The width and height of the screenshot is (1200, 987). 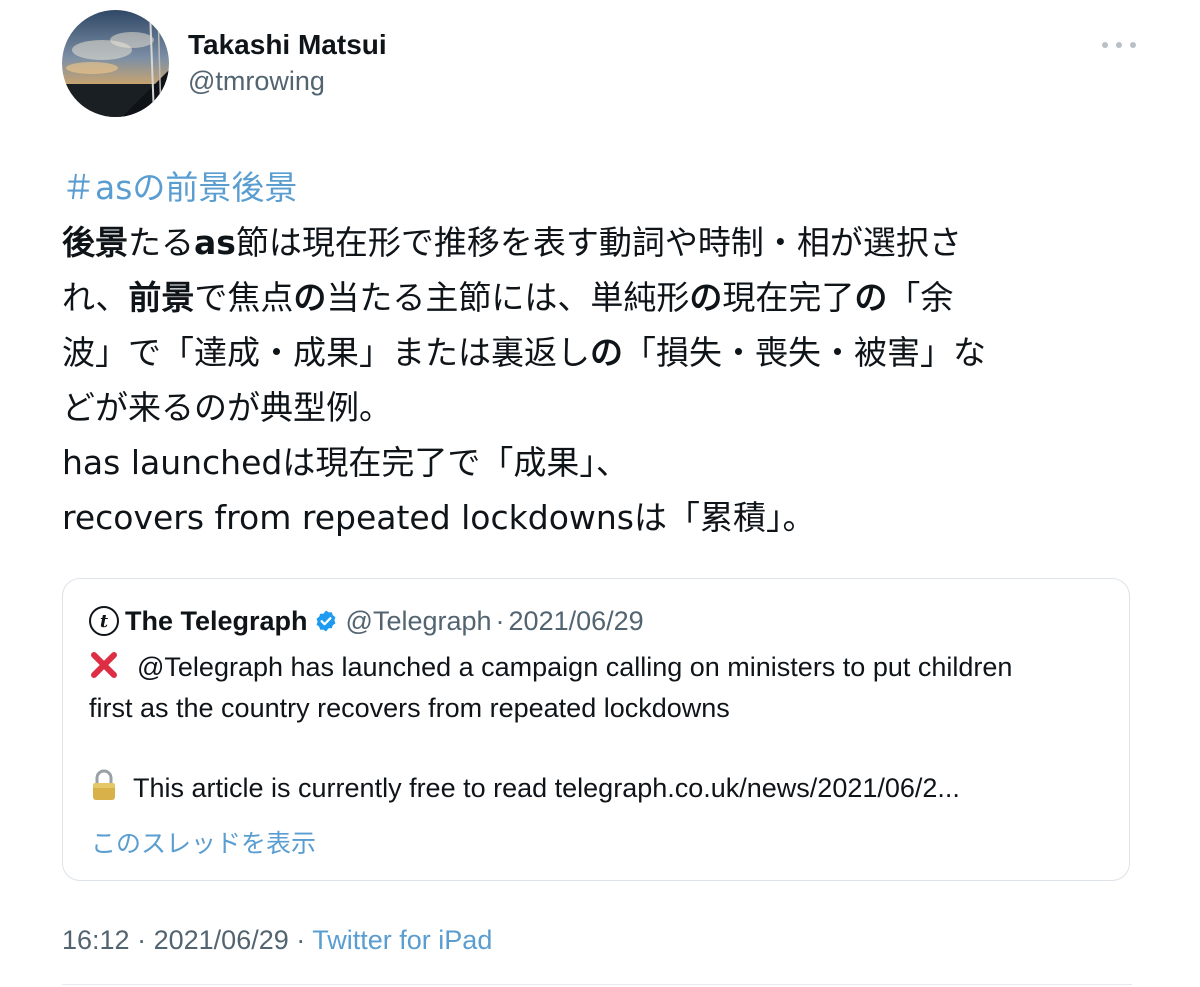 What do you see at coordinates (95, 242) in the screenshot?
I see `tweet-bold-segment: 後景` at bounding box center [95, 242].